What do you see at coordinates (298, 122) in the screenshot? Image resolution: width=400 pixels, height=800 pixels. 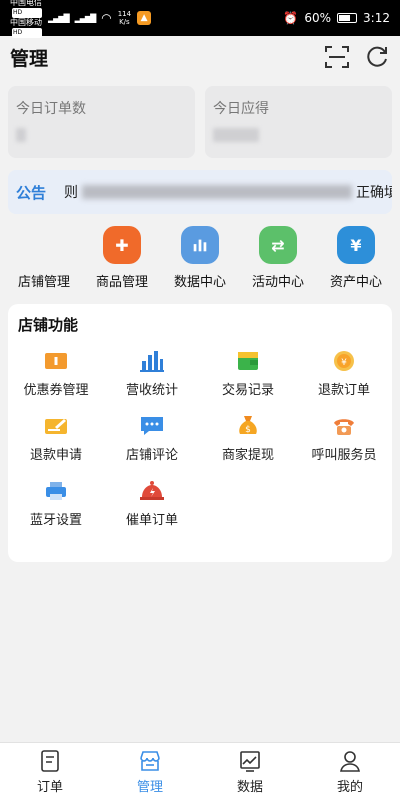 I see `today-earnings-card: 今日应得` at bounding box center [298, 122].